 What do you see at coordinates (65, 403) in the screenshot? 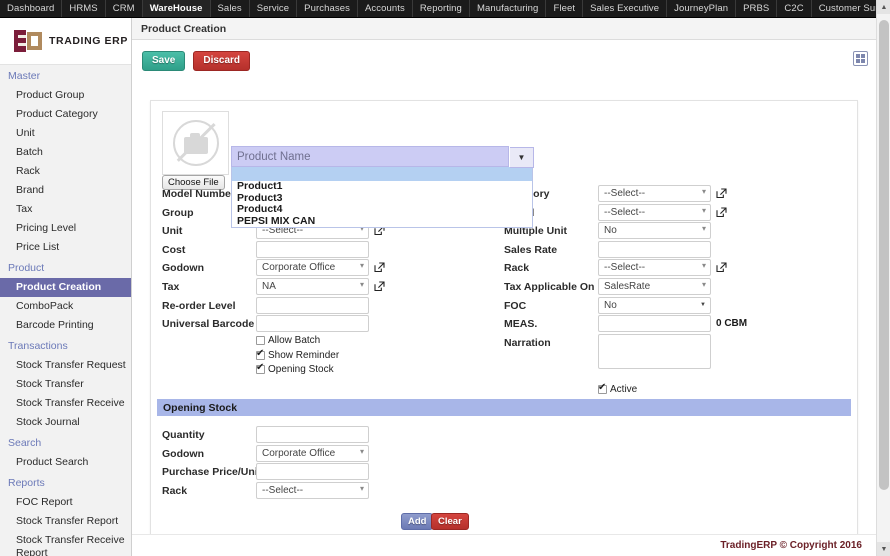
I see `sidebar-item-stock-transfer-receive: Stock Transfer Receive` at bounding box center [65, 403].